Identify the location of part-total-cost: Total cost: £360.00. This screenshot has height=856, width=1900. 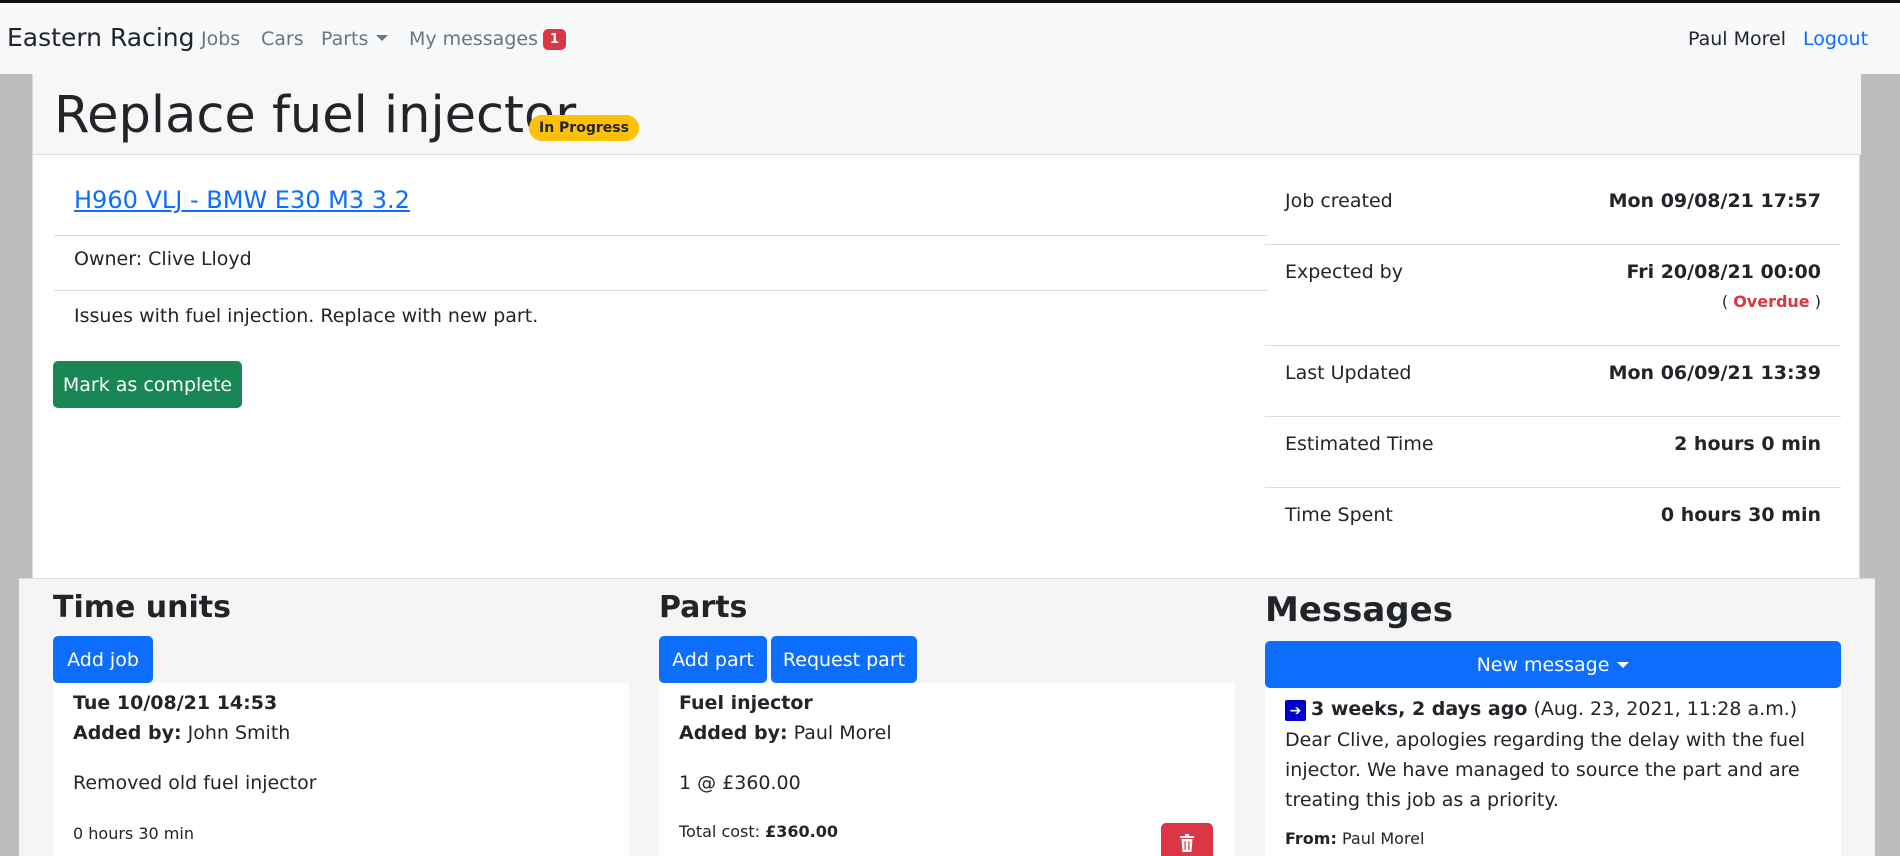
(758, 831).